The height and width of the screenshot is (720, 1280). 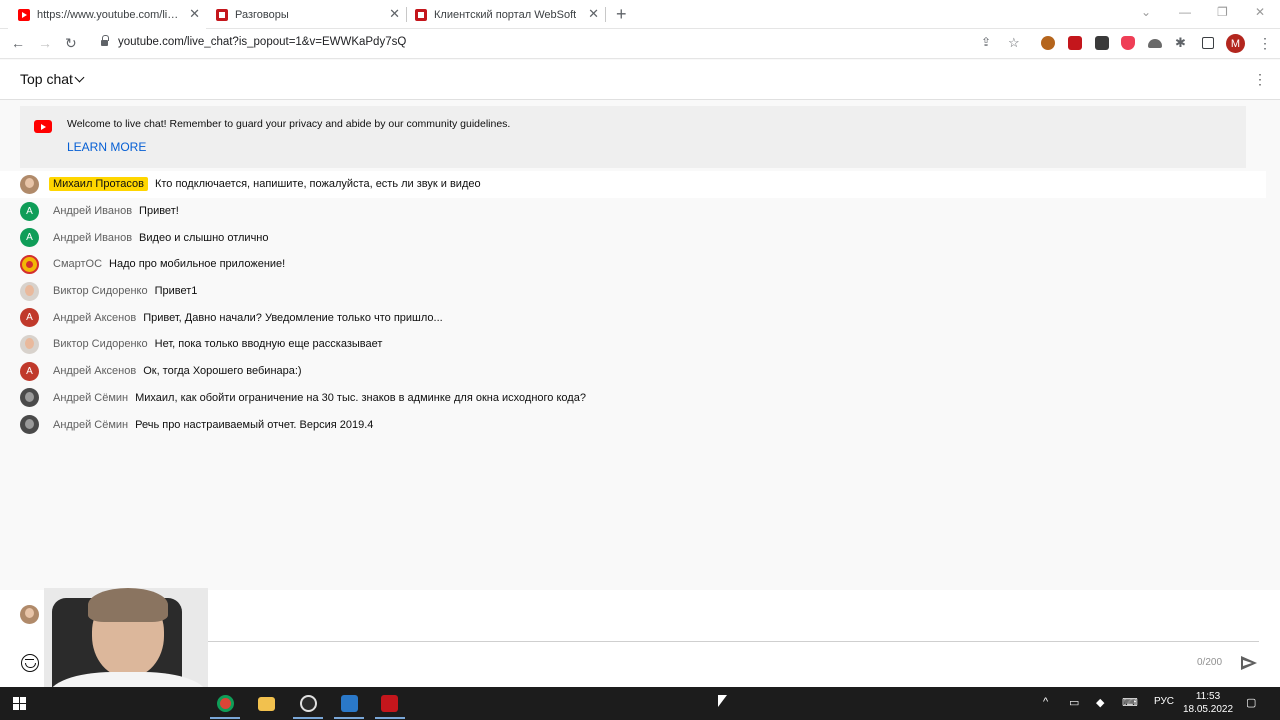 I want to click on maximize-window-button: ❐, so click(x=1222, y=12).